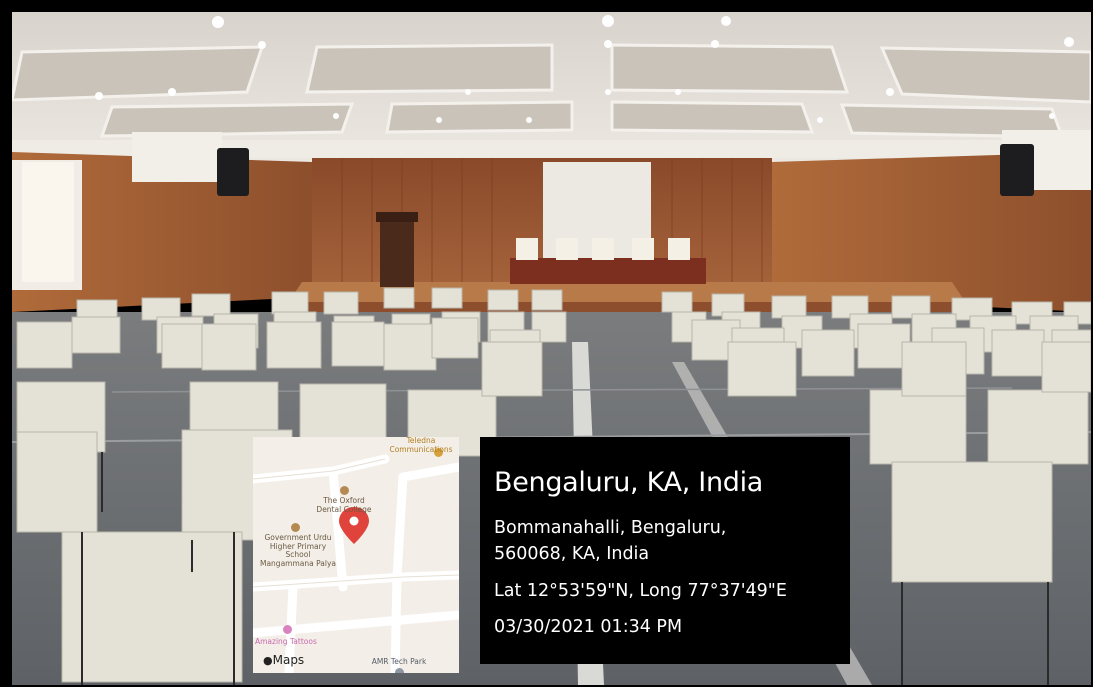 This screenshot has width=1093, height=687. What do you see at coordinates (610, 528) in the screenshot?
I see `address-line-1: Bommanahalli, Bengaluru,` at bounding box center [610, 528].